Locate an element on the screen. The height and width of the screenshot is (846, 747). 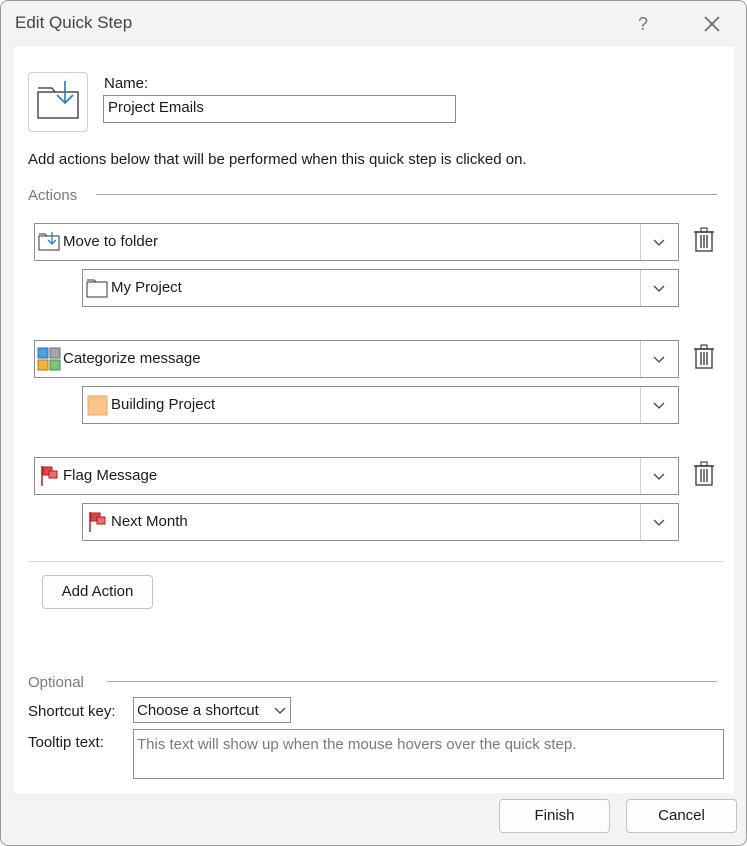
action-label: Move to folder is located at coordinates (111, 241).